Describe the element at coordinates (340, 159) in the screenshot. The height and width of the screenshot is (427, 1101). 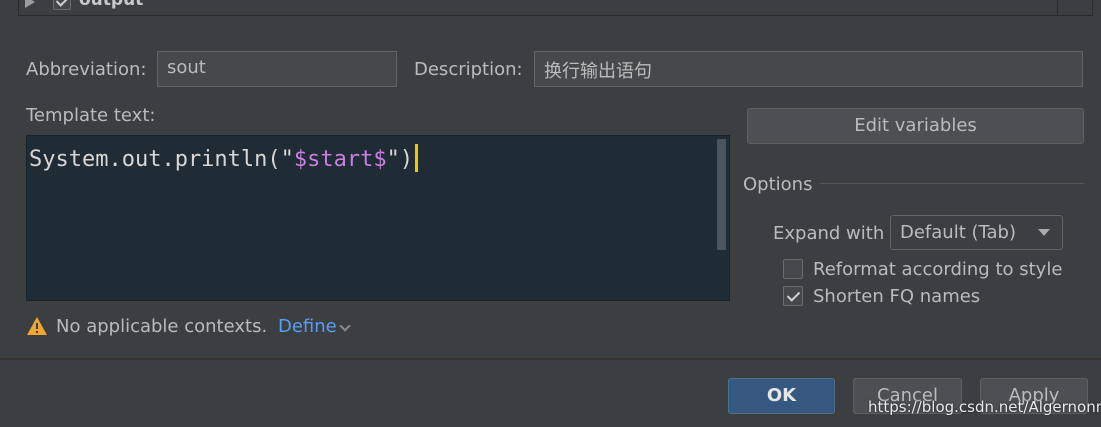
I see `code-variable: $start$` at that location.